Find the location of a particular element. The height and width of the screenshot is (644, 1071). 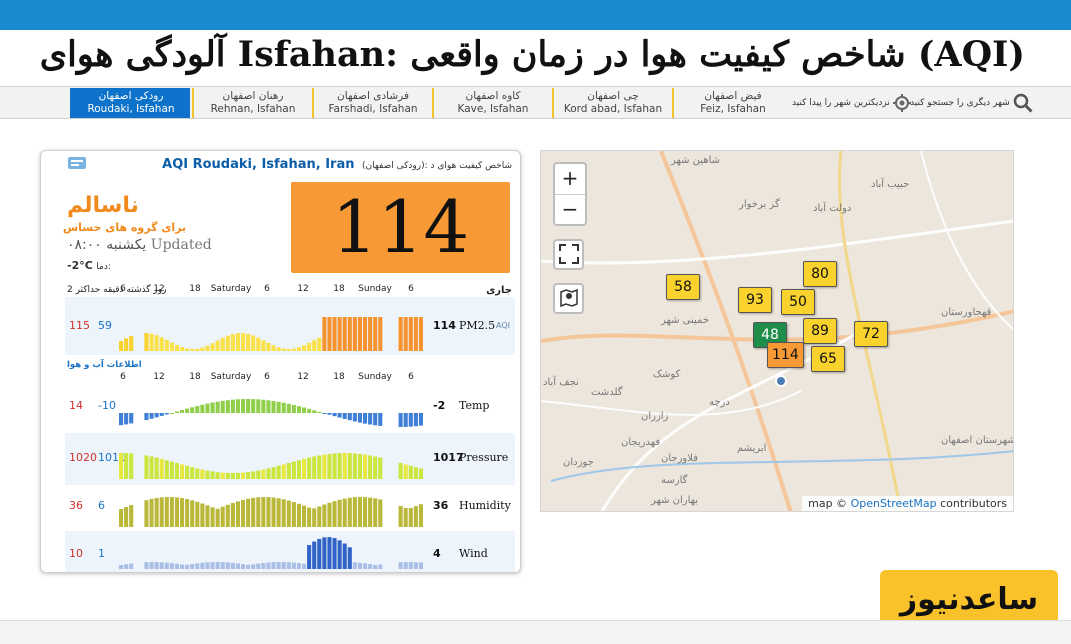

fullscreen-button is located at coordinates (568, 254).